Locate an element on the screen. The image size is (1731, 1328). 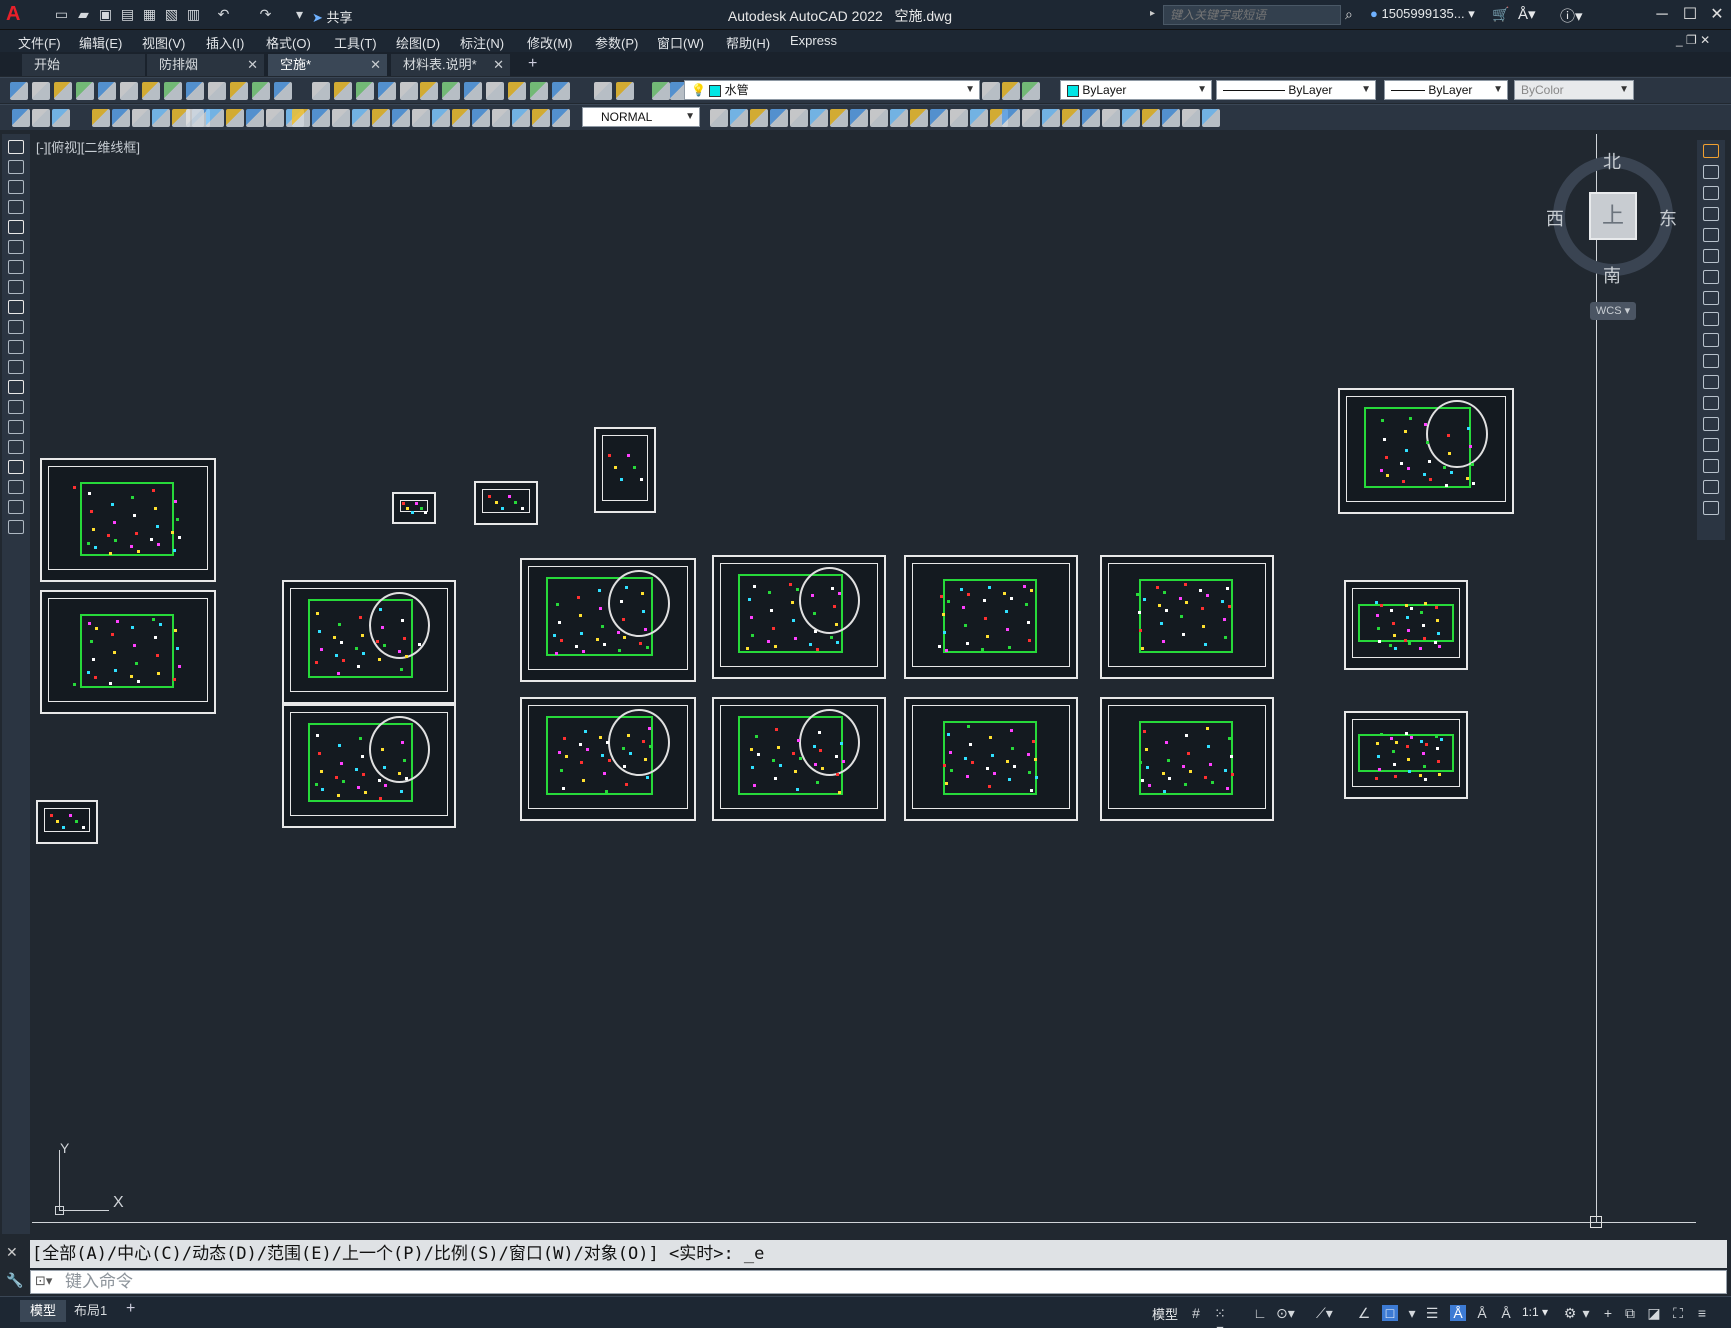
customize-dropdown-icon: ▾ is located at coordinates (299, 14).